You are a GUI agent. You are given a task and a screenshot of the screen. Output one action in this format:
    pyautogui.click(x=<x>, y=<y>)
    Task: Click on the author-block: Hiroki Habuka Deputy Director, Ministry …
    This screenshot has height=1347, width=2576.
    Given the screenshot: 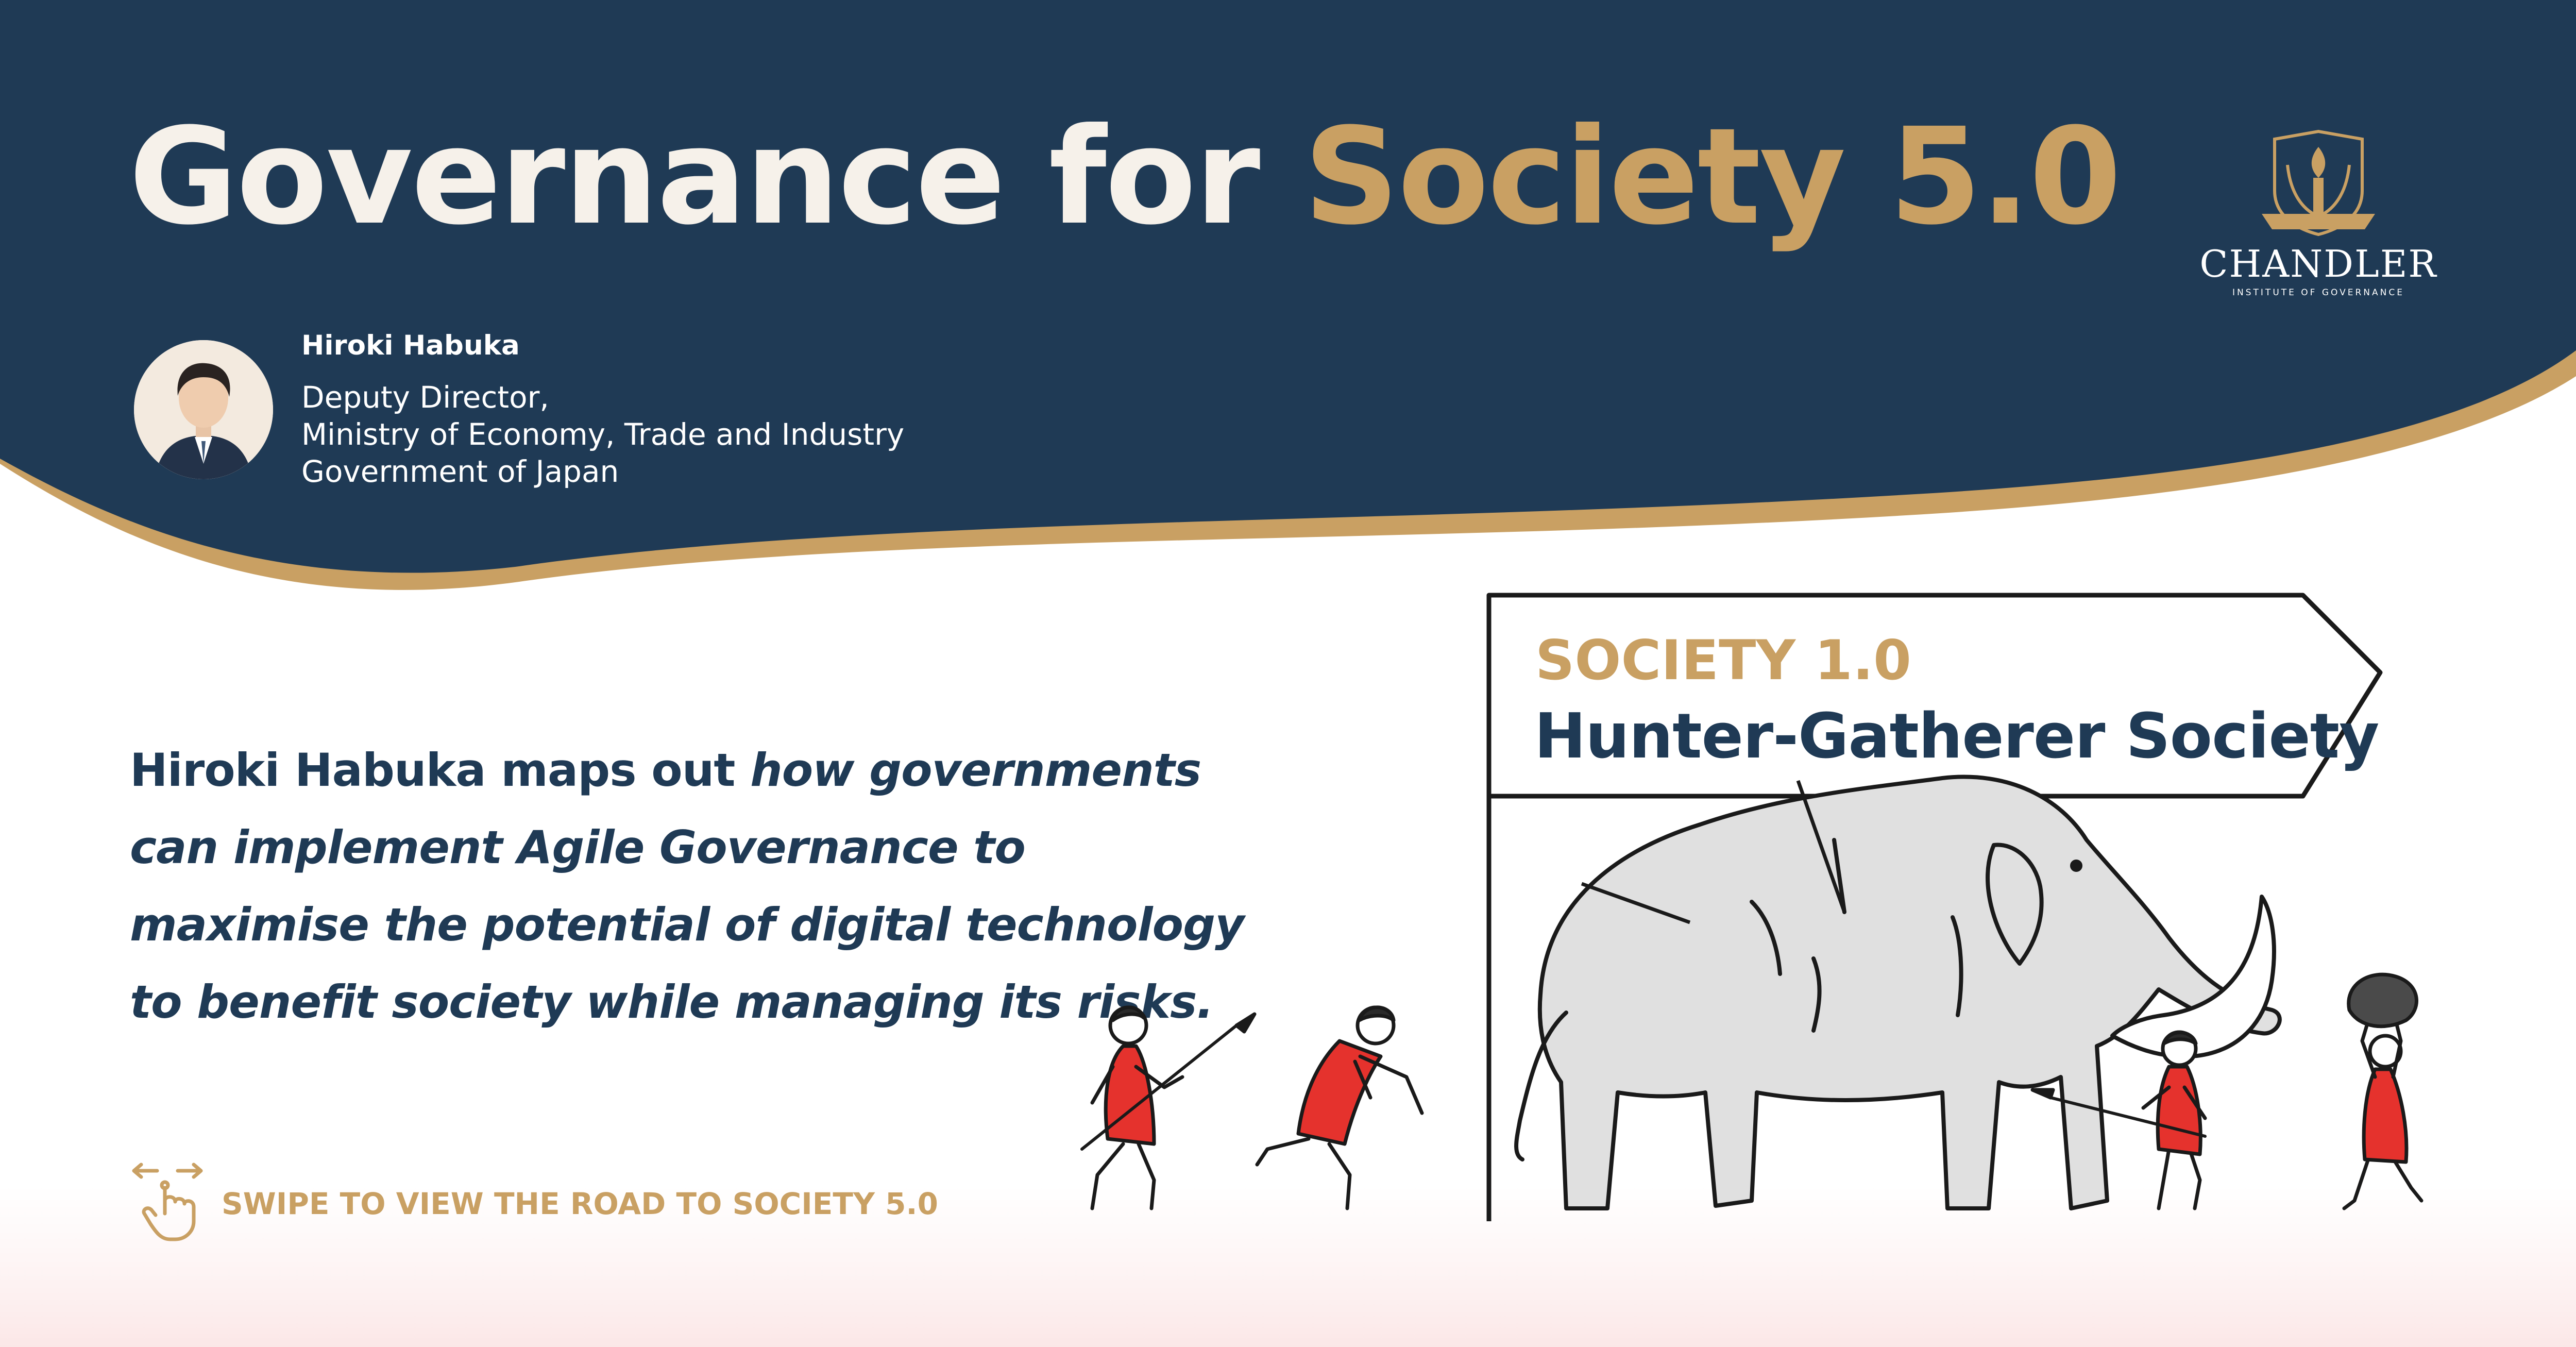 What is the action you would take?
    pyautogui.click(x=602, y=410)
    